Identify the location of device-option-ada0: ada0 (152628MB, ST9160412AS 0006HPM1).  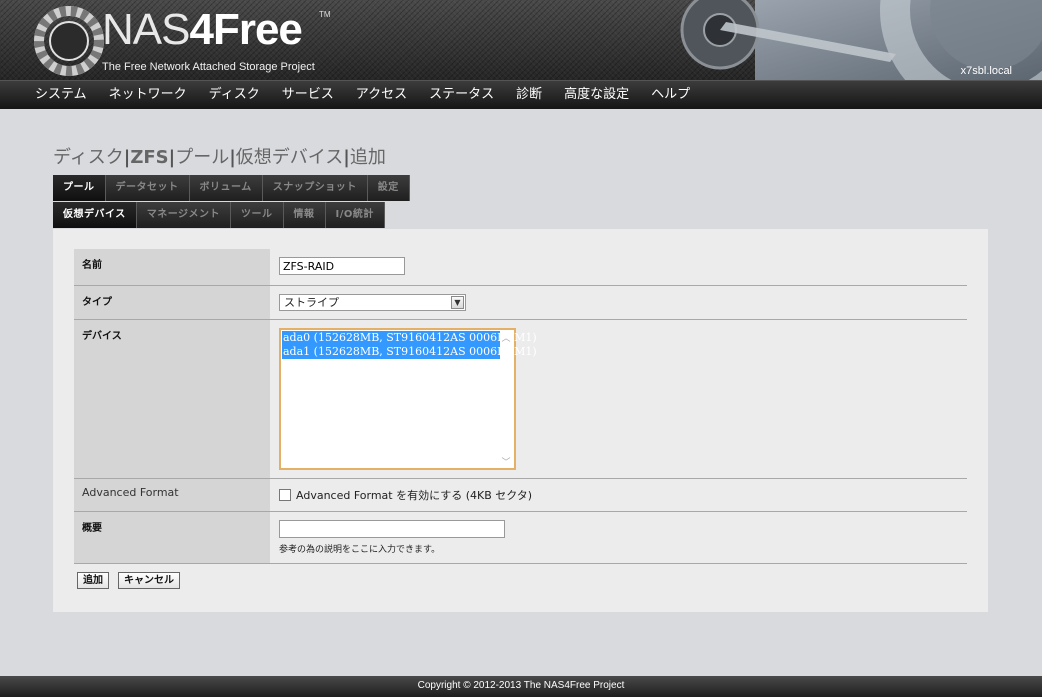
(409, 337).